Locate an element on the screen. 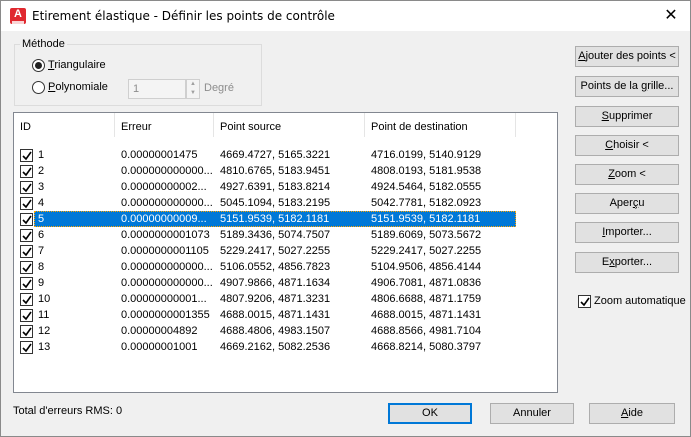 This screenshot has height=437, width=691. autocad-icon: A is located at coordinates (18, 16).